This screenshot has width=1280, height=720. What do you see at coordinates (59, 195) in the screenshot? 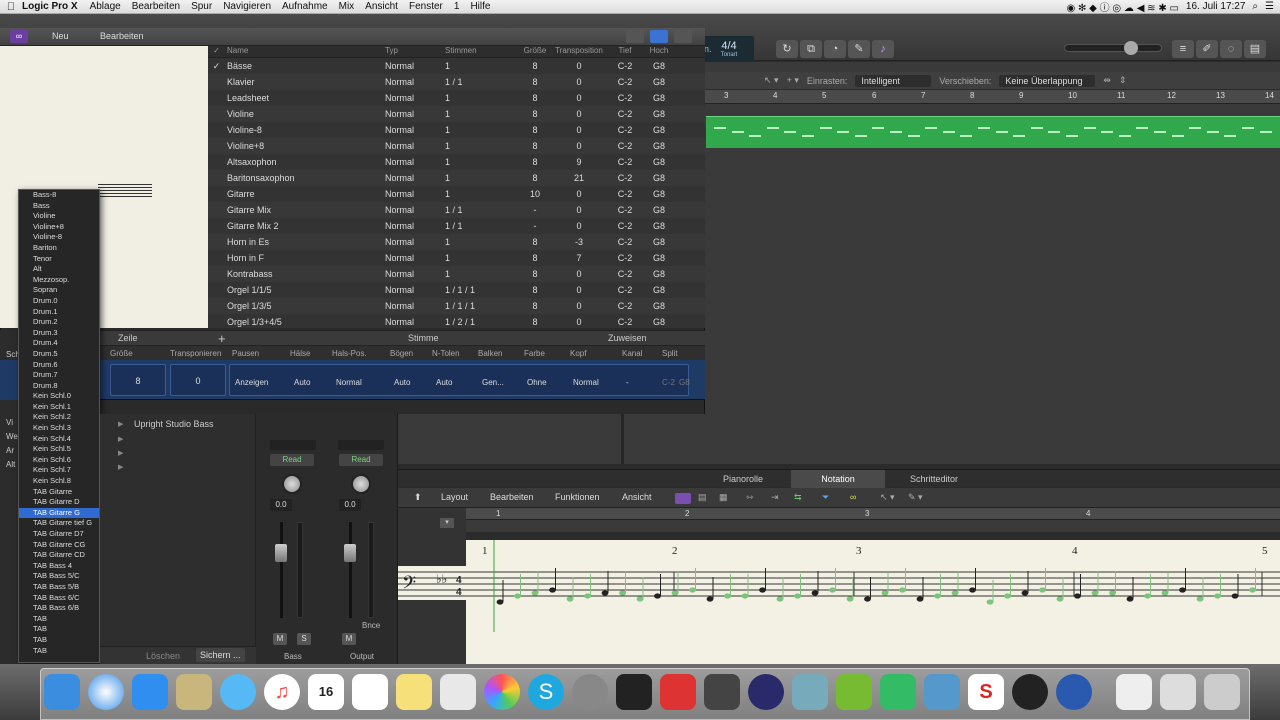
I see `clef-menu-item: Bass-8` at bounding box center [59, 195].